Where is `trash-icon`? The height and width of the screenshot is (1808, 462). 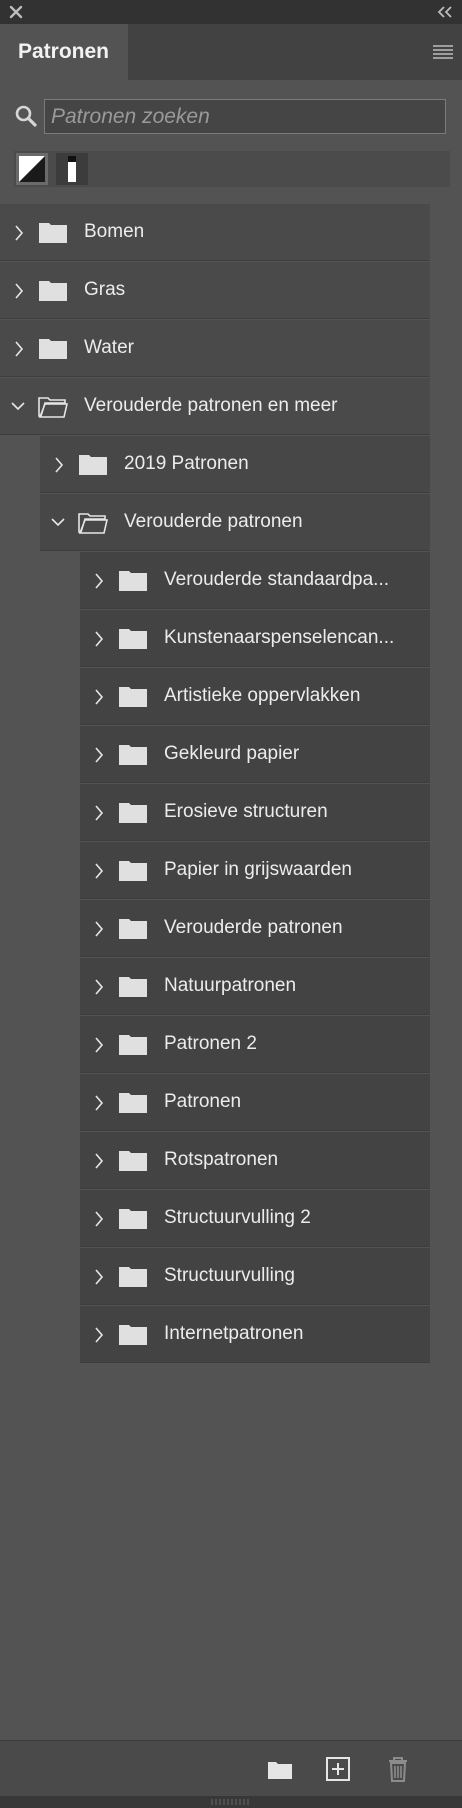
trash-icon is located at coordinates (398, 1769).